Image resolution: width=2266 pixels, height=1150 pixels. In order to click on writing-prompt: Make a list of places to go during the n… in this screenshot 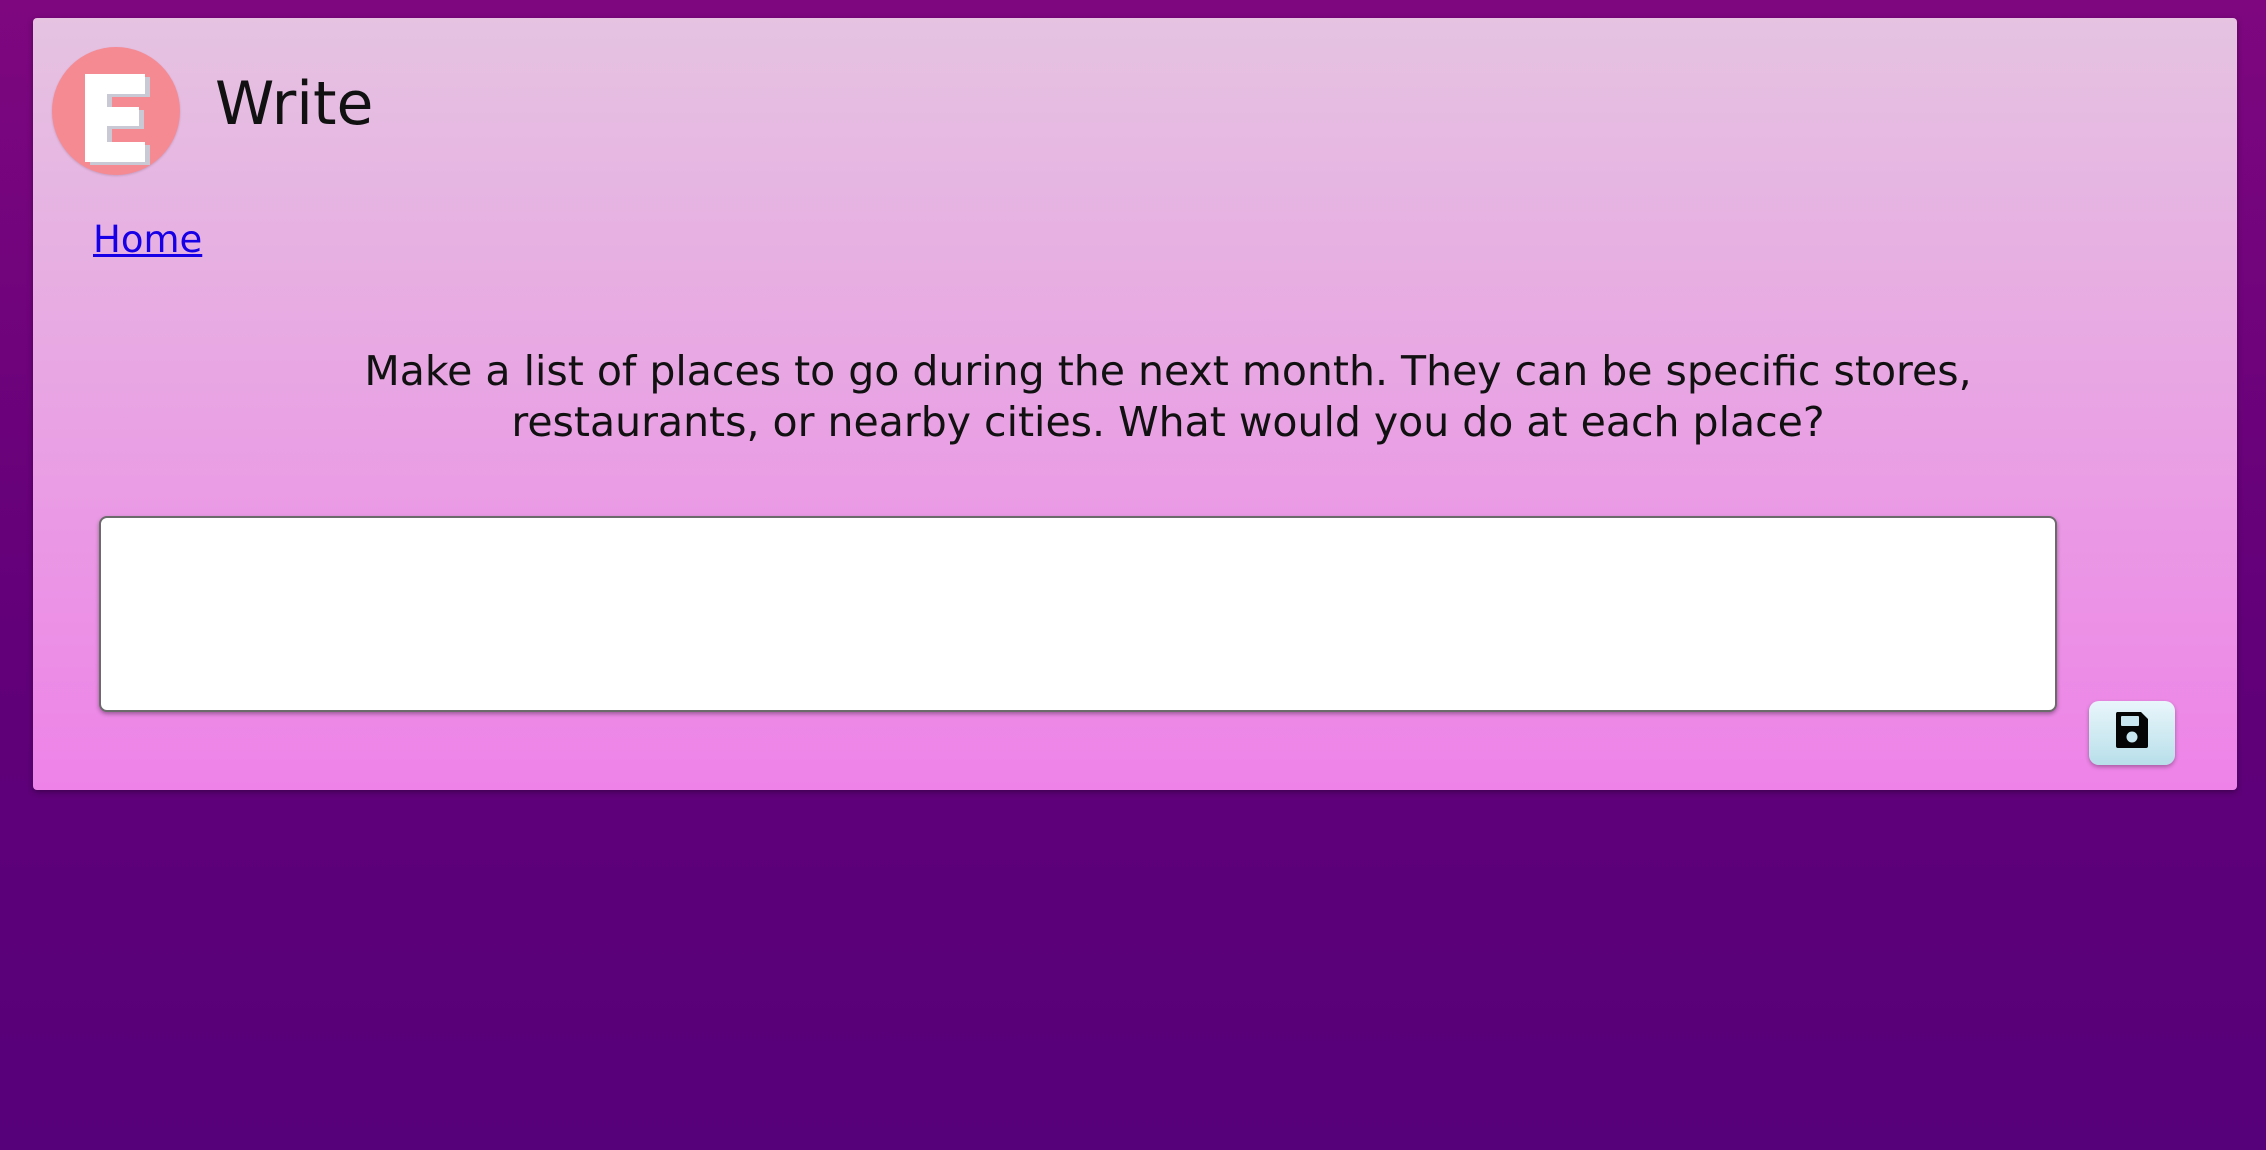, I will do `click(1168, 396)`.